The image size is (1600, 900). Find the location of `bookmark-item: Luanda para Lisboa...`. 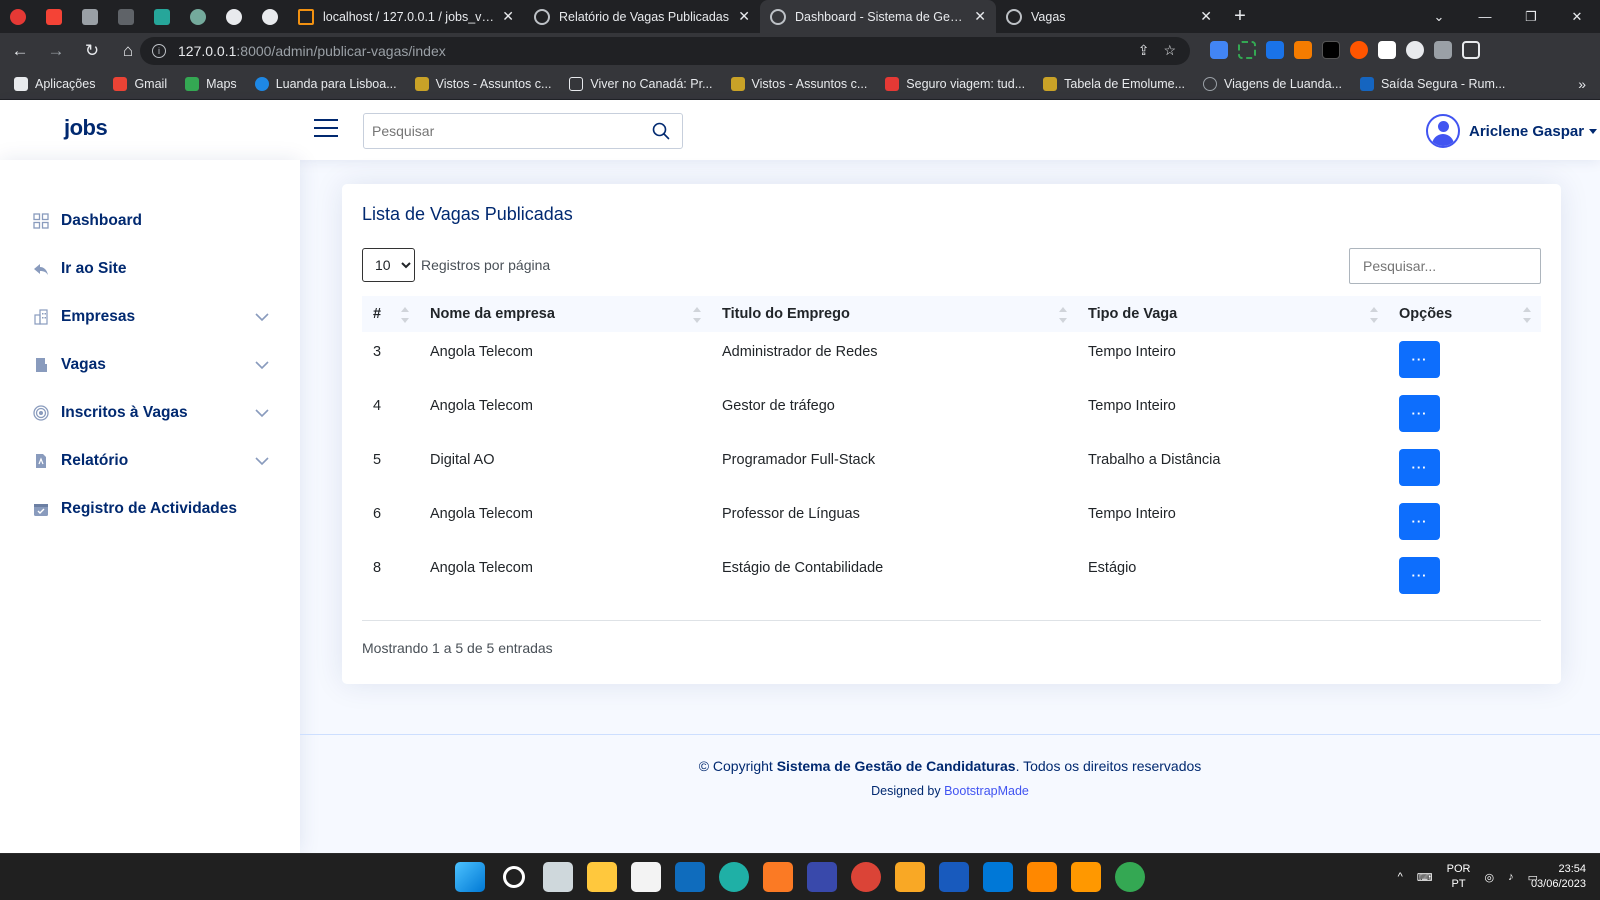

bookmark-item: Luanda para Lisboa... is located at coordinates (325, 84).